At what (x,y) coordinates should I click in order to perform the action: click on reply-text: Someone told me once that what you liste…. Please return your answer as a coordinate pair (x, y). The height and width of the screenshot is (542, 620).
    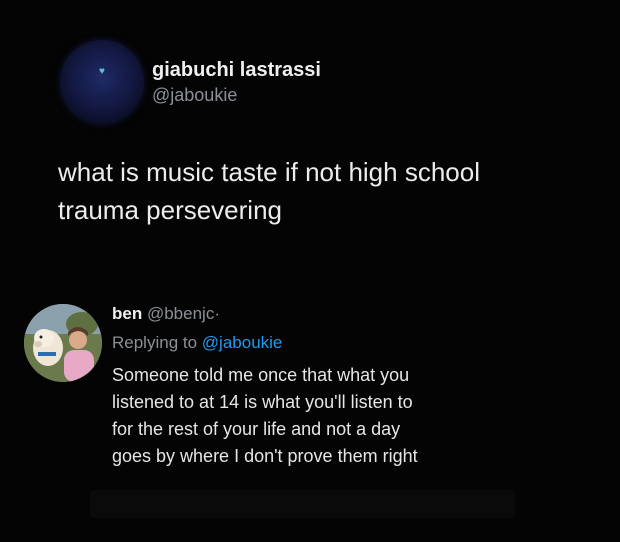
    Looking at the image, I should click on (322, 416).